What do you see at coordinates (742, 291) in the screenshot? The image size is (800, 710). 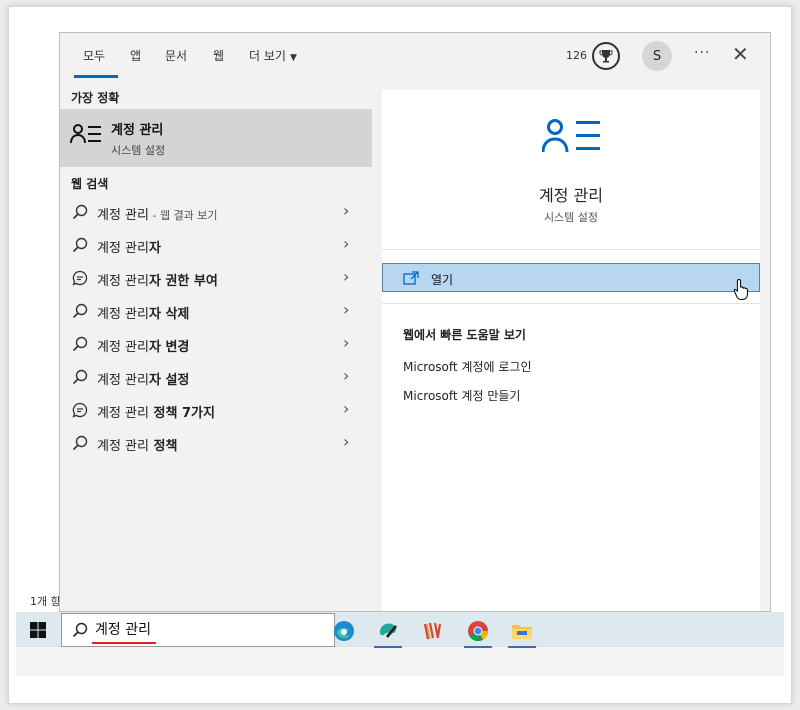 I see `hand-cursor-icon` at bounding box center [742, 291].